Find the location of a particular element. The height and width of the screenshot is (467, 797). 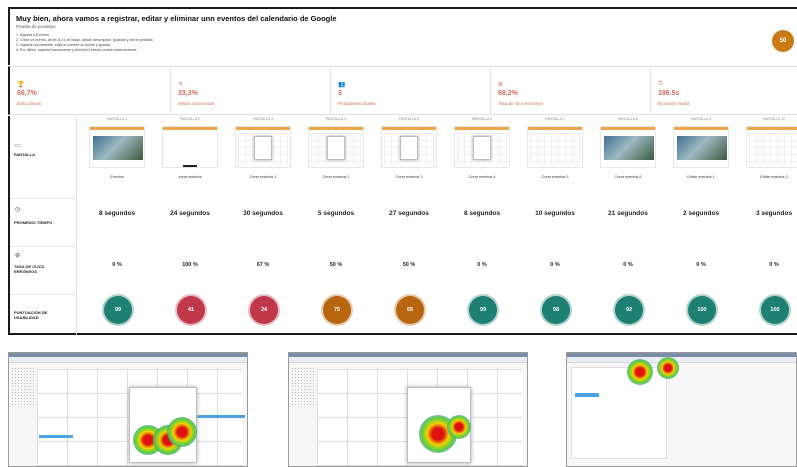

misclick-rate-value: 100 % is located at coordinates (190, 265).